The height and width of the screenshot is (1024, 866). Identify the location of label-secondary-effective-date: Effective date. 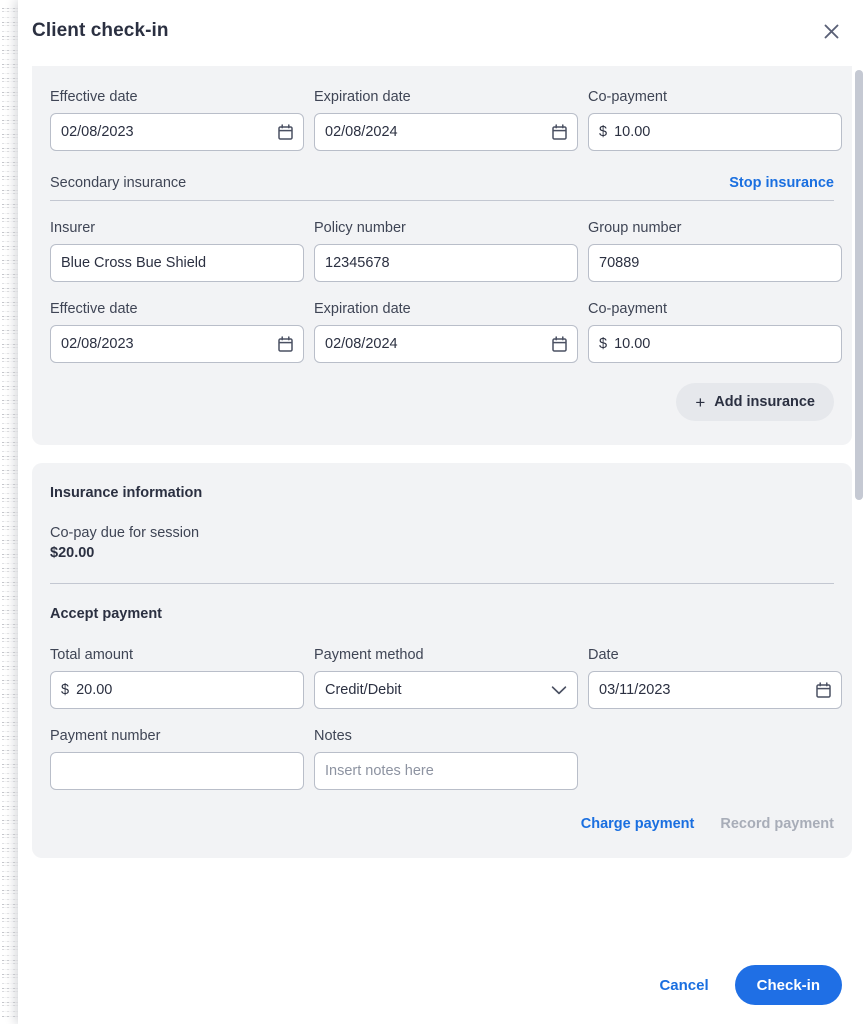
(94, 309).